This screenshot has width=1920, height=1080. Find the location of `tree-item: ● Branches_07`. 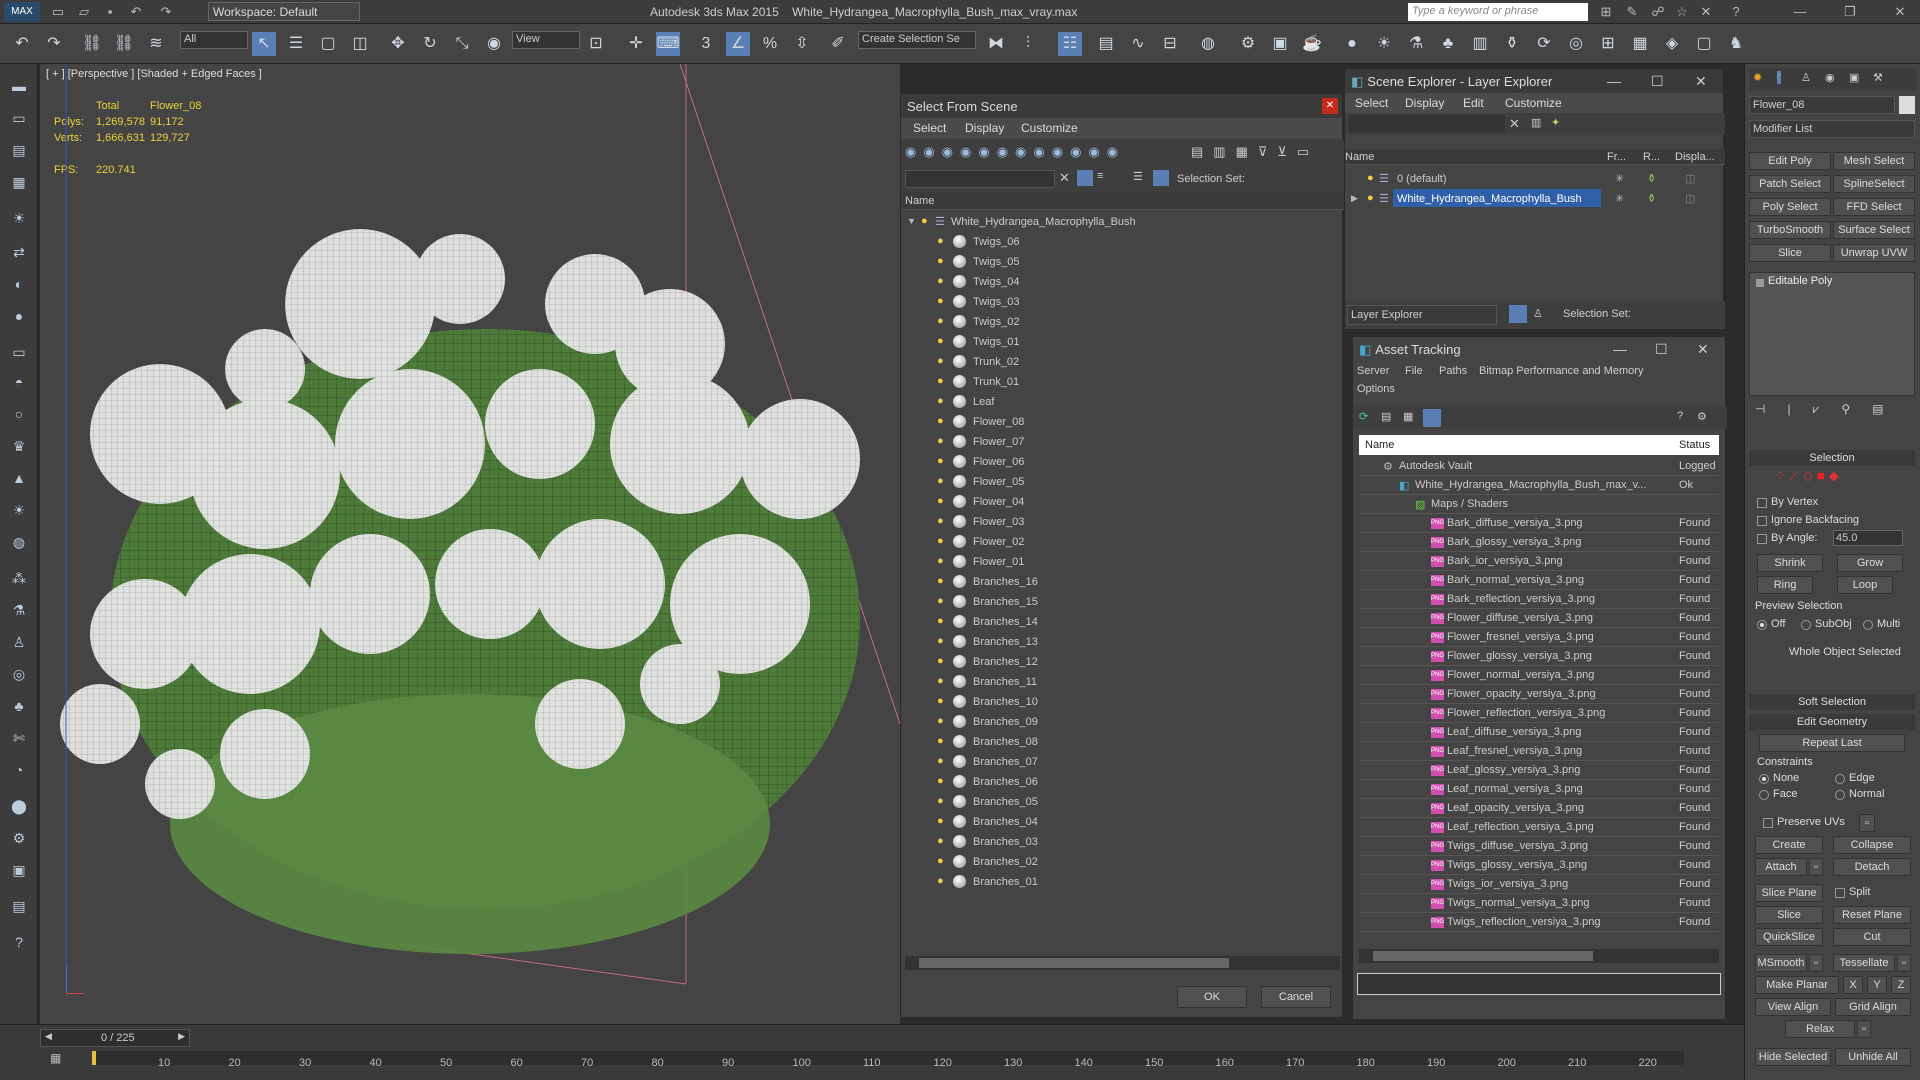

tree-item: ● Branches_07 is located at coordinates (1122, 762).